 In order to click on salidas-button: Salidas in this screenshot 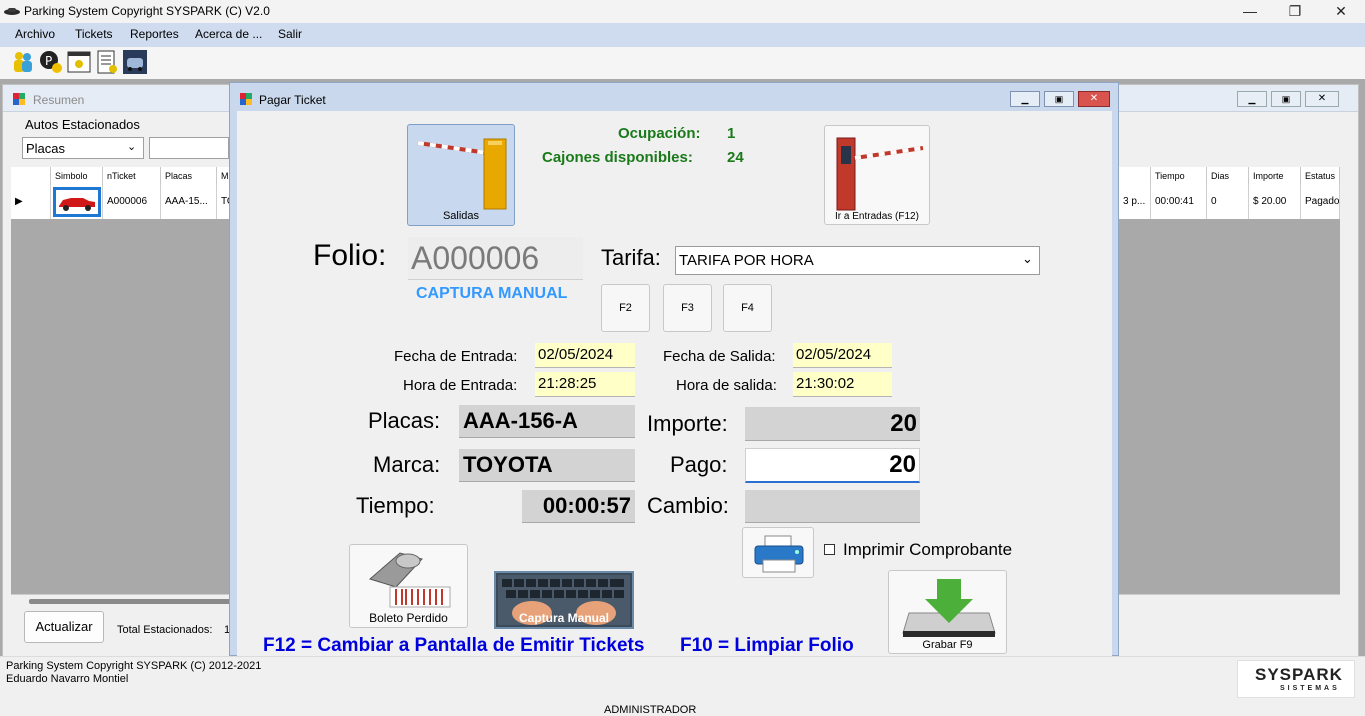, I will do `click(461, 175)`.